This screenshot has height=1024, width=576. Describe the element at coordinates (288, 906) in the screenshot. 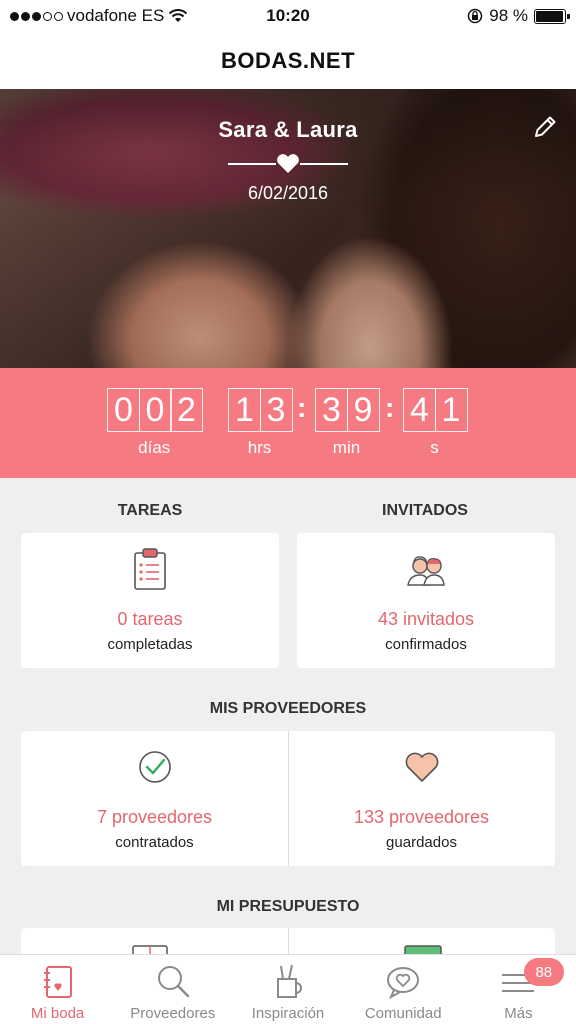

I see `budget-section-title: MI PRESUPUESTO` at that location.